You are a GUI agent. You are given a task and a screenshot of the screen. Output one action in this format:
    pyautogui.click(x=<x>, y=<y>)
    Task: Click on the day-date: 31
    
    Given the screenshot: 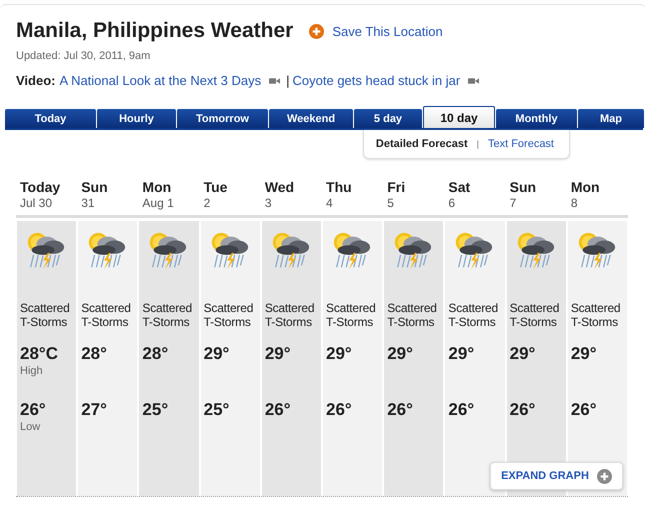 What is the action you would take?
    pyautogui.click(x=88, y=203)
    